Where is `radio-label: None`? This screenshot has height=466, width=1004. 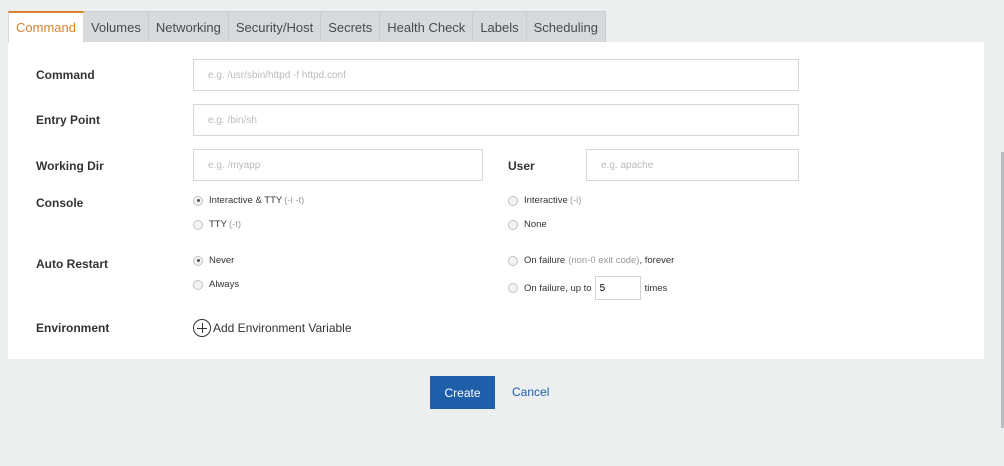 radio-label: None is located at coordinates (535, 224).